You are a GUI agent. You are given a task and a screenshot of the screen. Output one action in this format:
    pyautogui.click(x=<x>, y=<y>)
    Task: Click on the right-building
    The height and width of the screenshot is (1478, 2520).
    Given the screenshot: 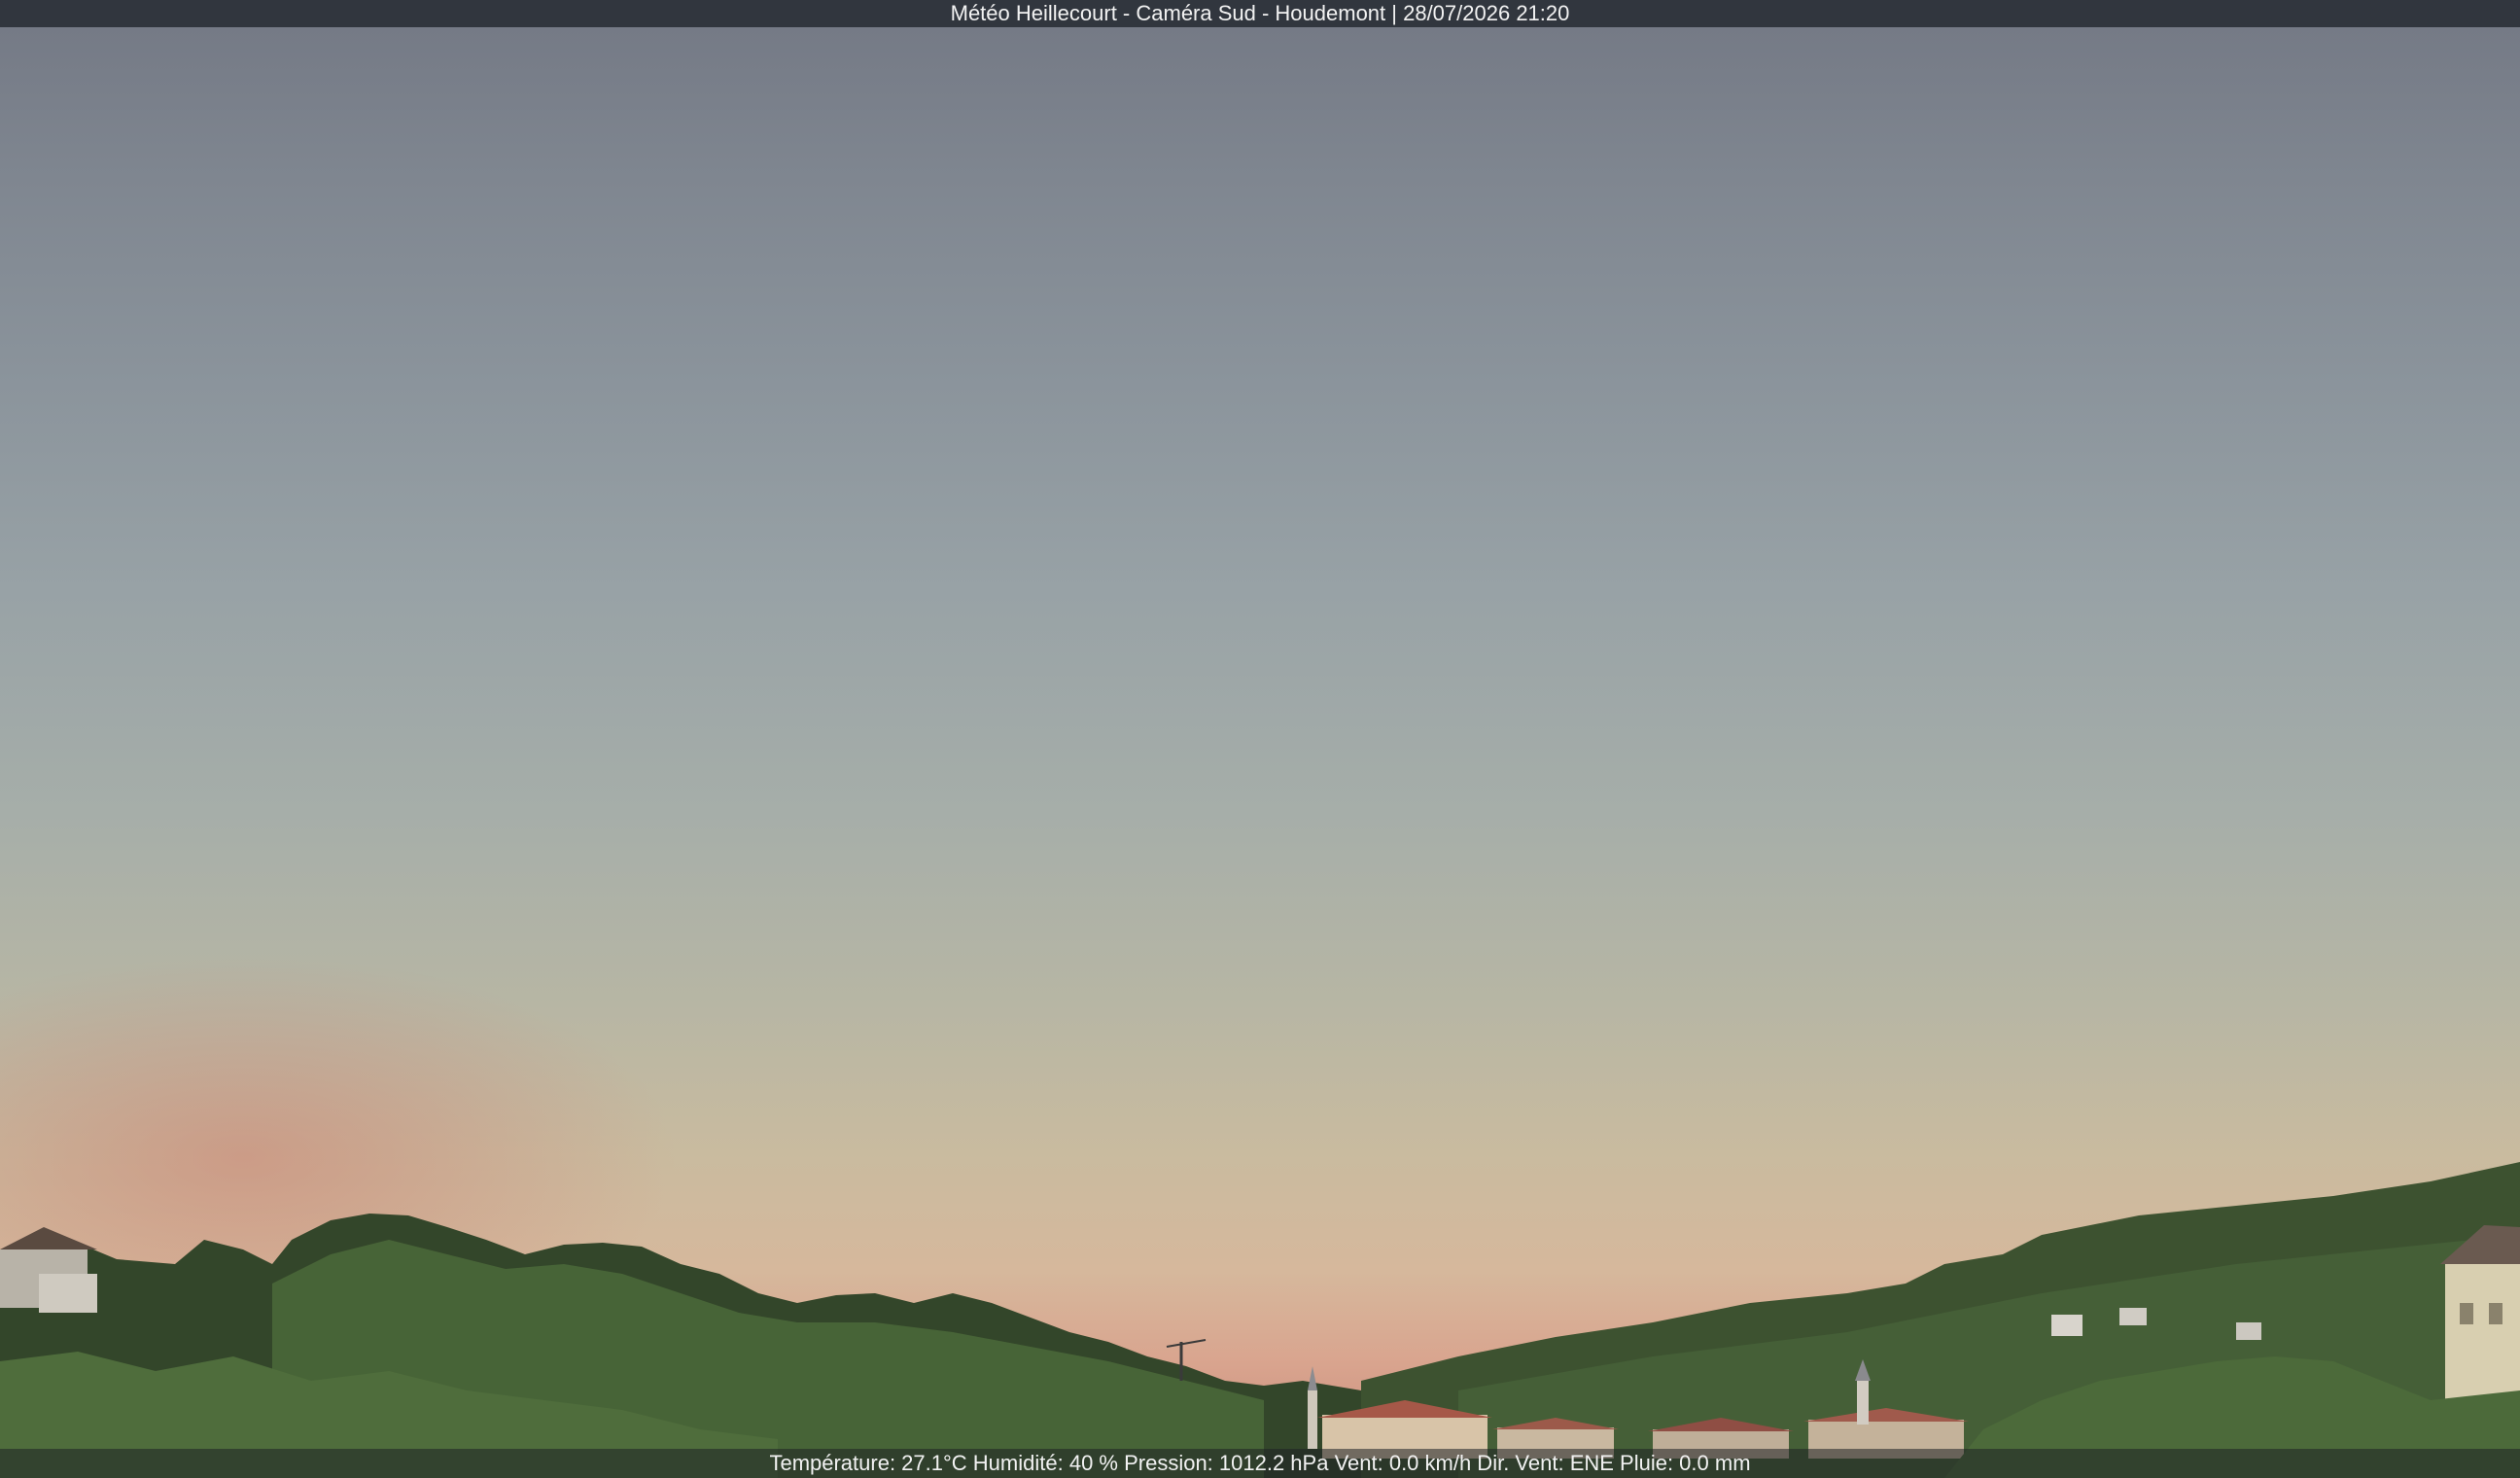 What is the action you would take?
    pyautogui.click(x=2482, y=1332)
    